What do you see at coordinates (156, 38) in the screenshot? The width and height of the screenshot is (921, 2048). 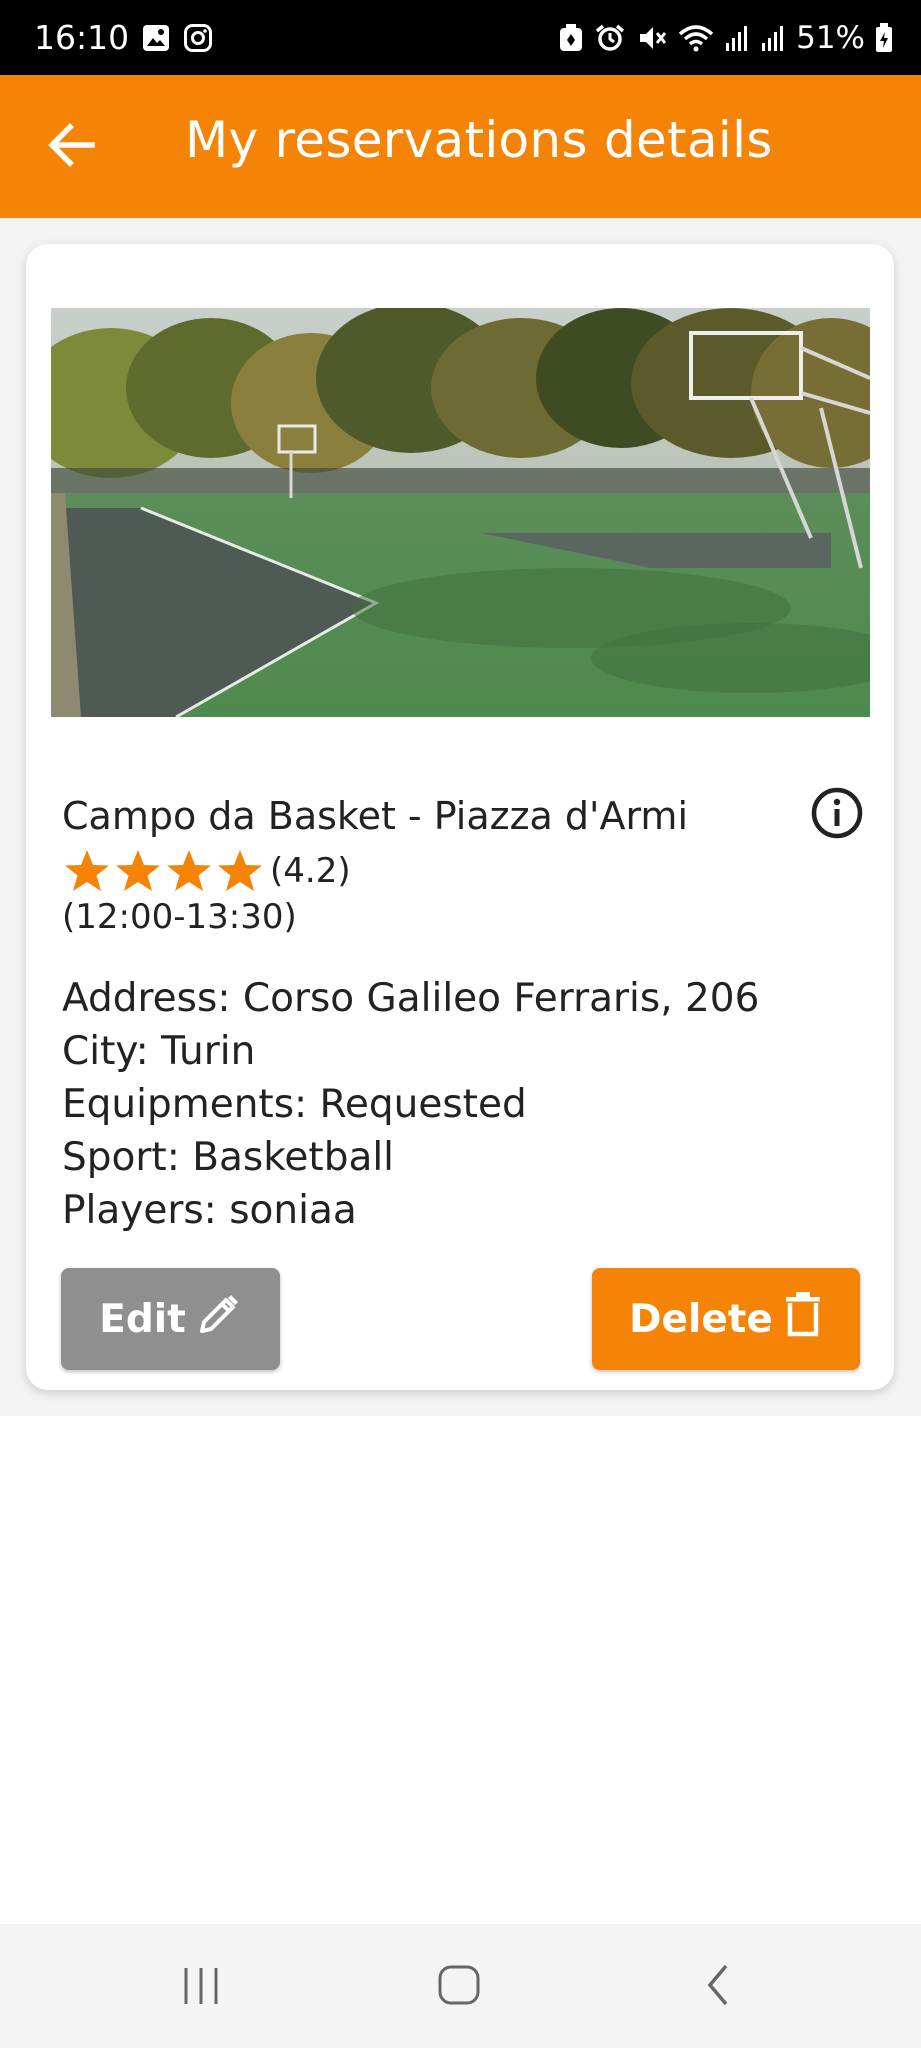 I see `gallery-icon` at bounding box center [156, 38].